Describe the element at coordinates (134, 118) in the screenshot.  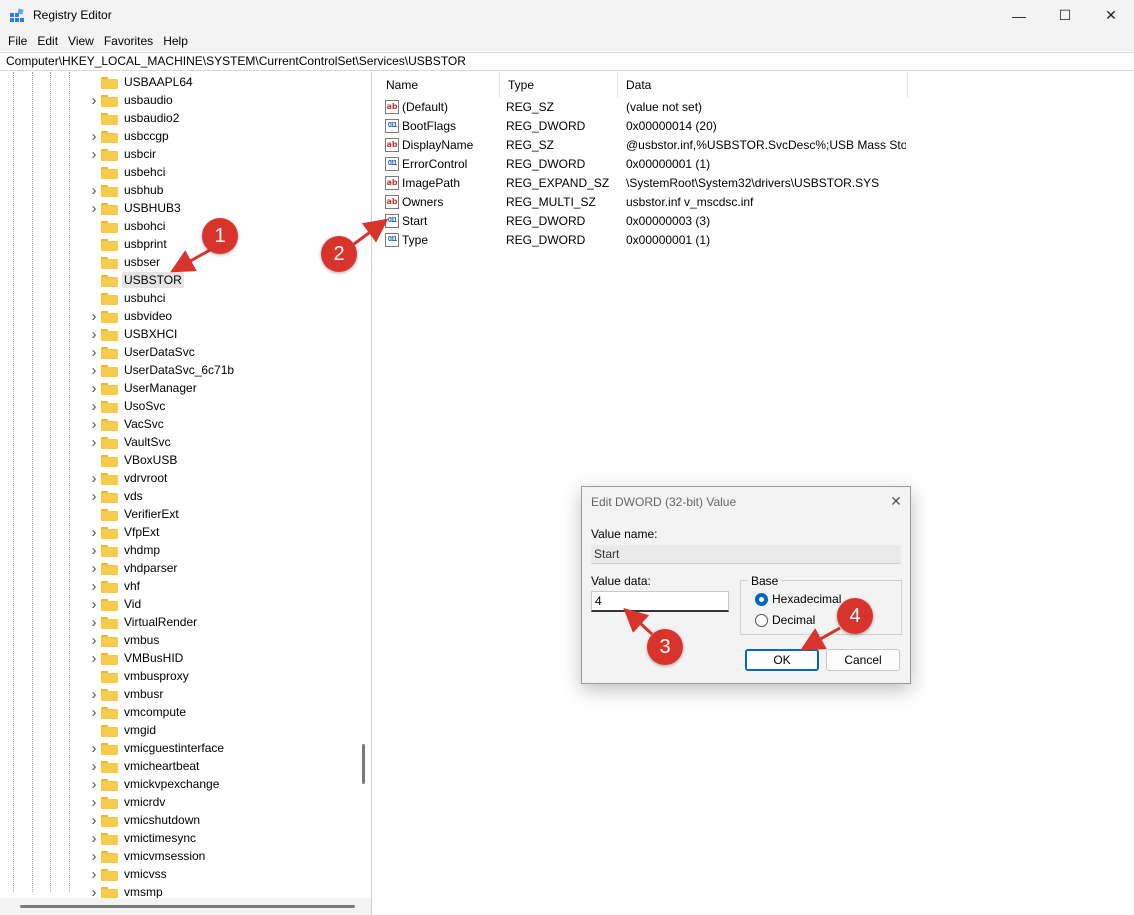
I see `tree-item: usbaudio2` at that location.